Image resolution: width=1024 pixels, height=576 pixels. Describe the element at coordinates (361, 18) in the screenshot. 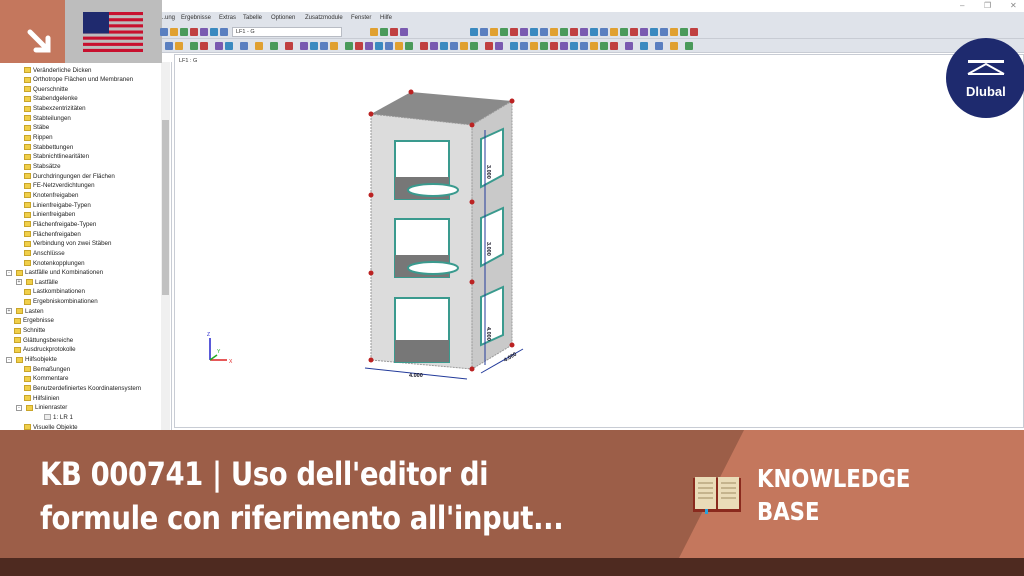

I see `menu-item: Fenster` at that location.